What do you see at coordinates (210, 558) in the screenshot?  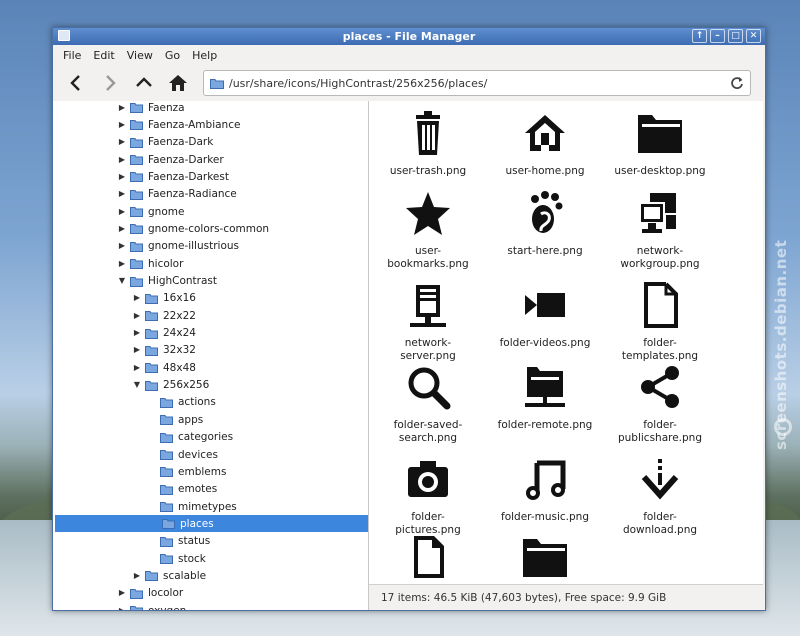 I see `tree-item: stock` at bounding box center [210, 558].